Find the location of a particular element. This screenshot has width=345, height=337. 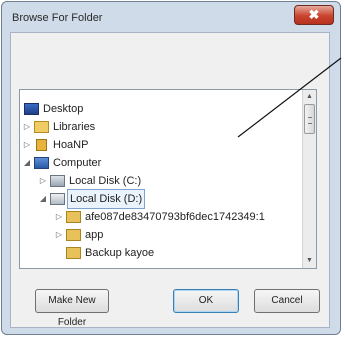

pointer-line is located at coordinates (289, 97).